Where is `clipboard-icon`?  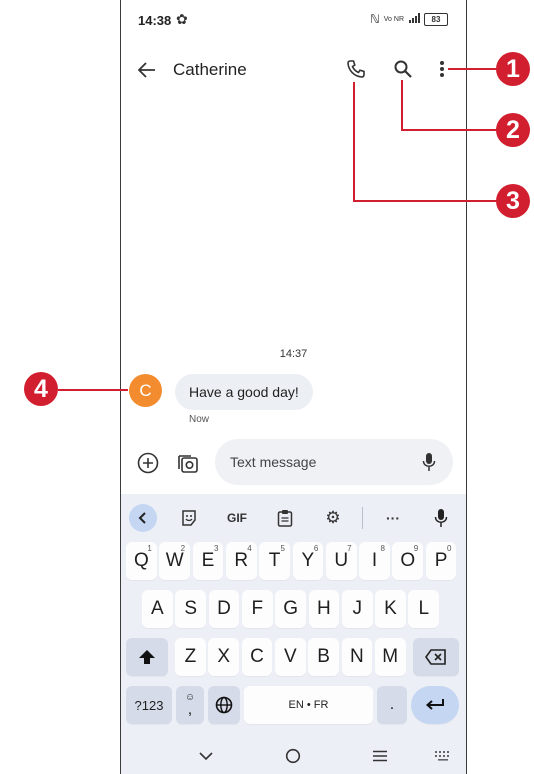 clipboard-icon is located at coordinates (285, 518).